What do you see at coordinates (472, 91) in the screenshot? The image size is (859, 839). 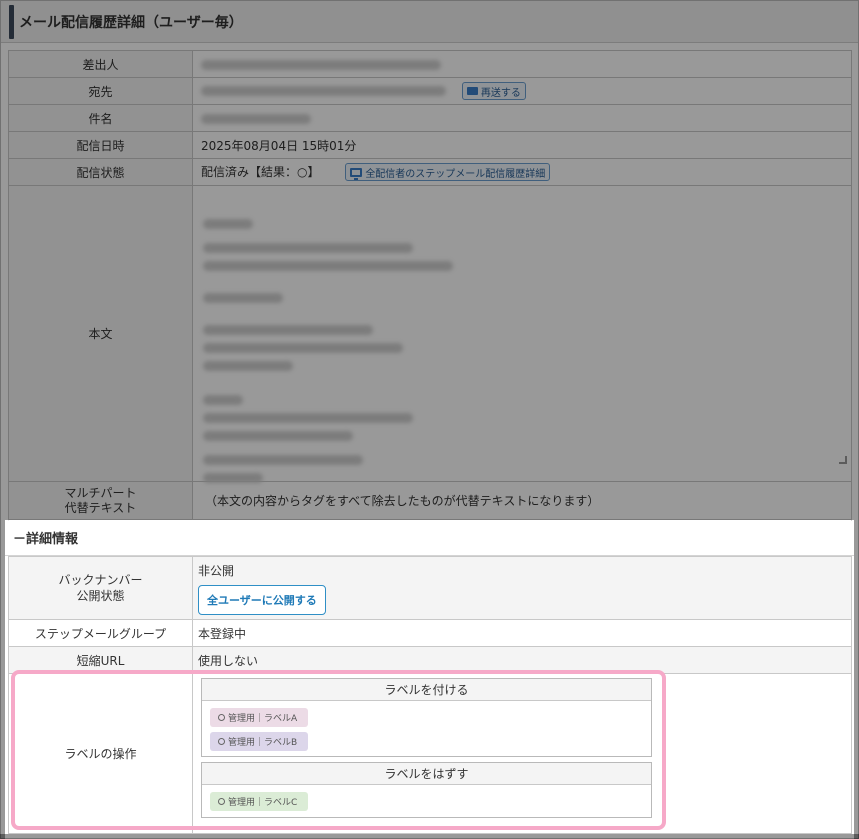 I see `mail-icon` at bounding box center [472, 91].